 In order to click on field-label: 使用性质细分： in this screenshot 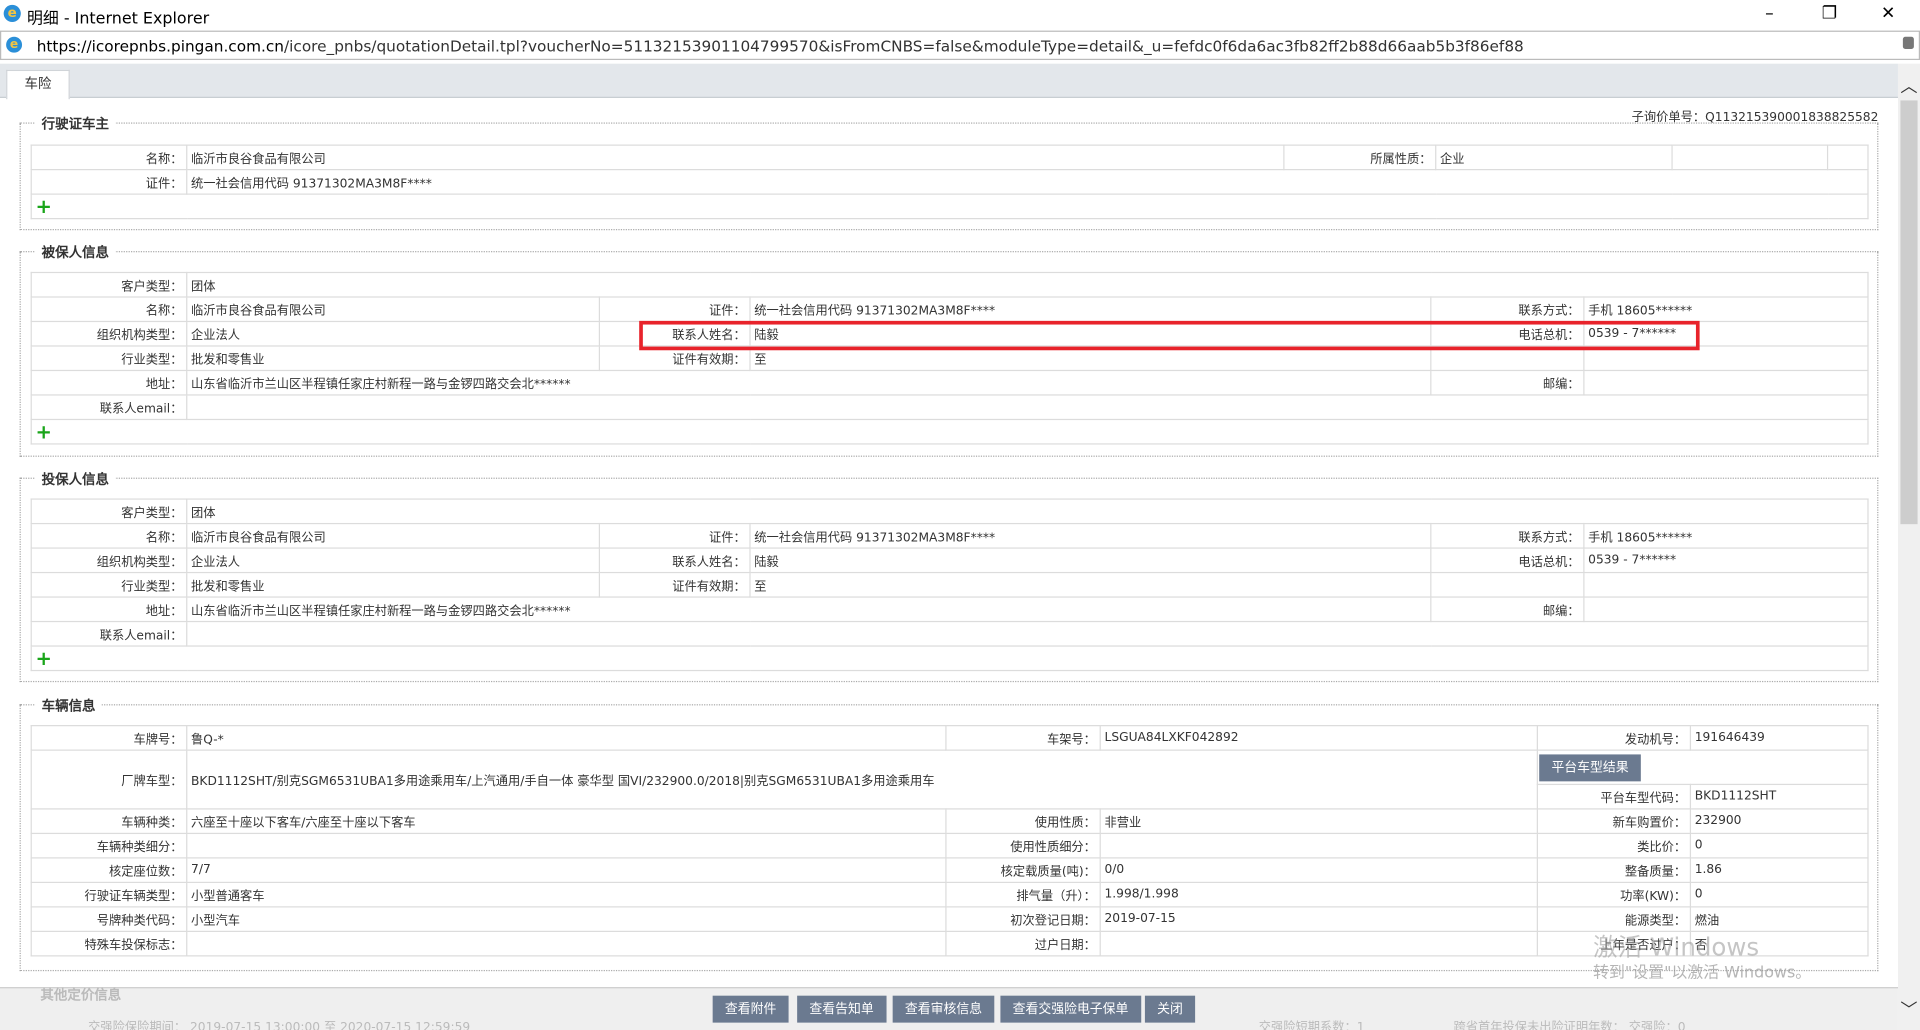, I will do `click(1023, 845)`.